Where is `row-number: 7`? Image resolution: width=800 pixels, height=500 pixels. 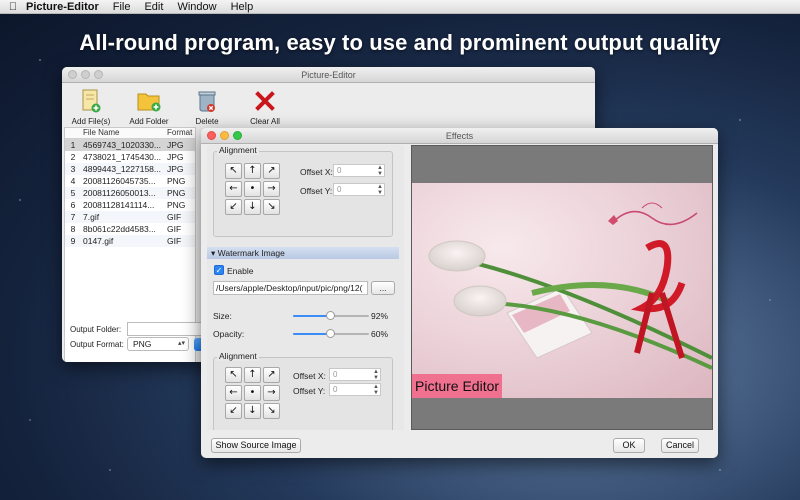
row-number: 7 is located at coordinates (73, 217).